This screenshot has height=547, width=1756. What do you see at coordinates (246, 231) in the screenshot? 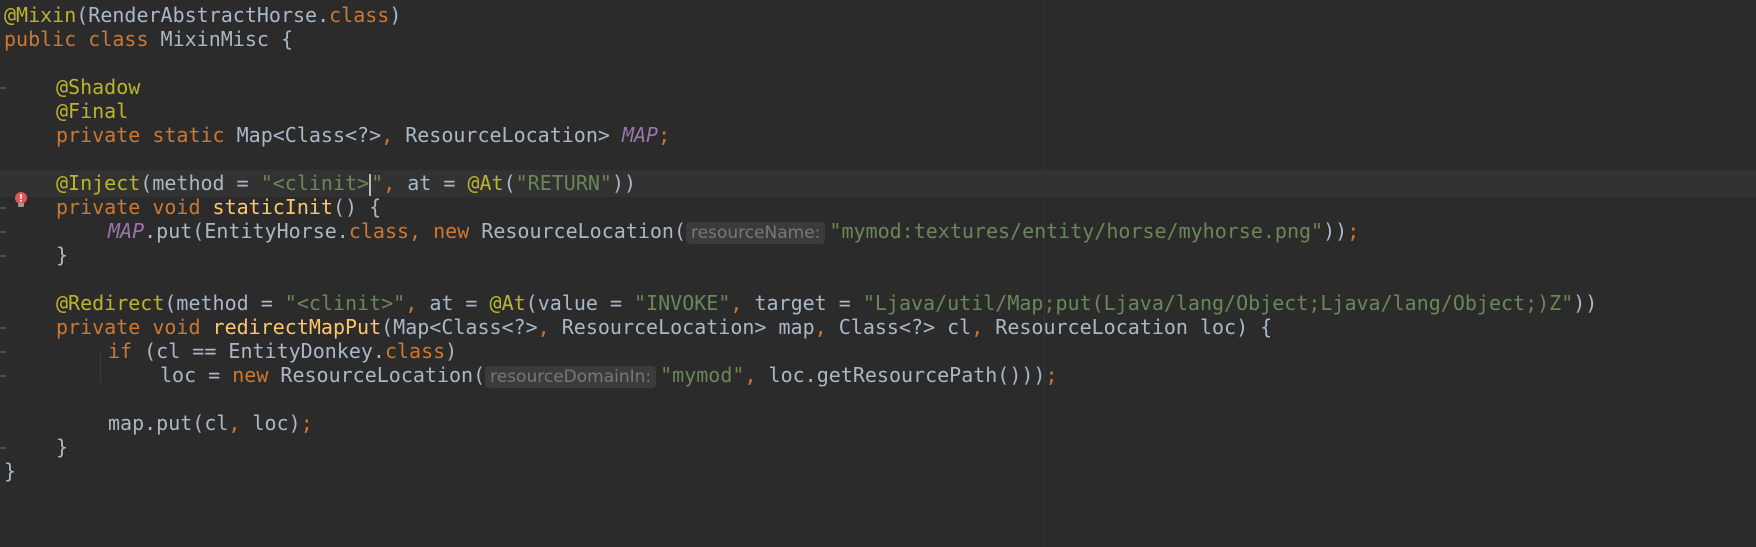
I see `code-token: .put(EntityHorse.` at bounding box center [246, 231].